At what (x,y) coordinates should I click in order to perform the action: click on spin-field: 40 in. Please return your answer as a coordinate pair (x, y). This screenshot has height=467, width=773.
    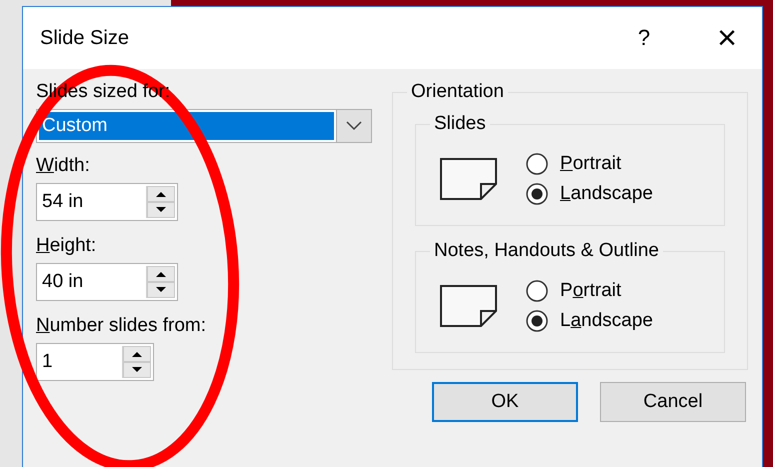
    Looking at the image, I should click on (107, 282).